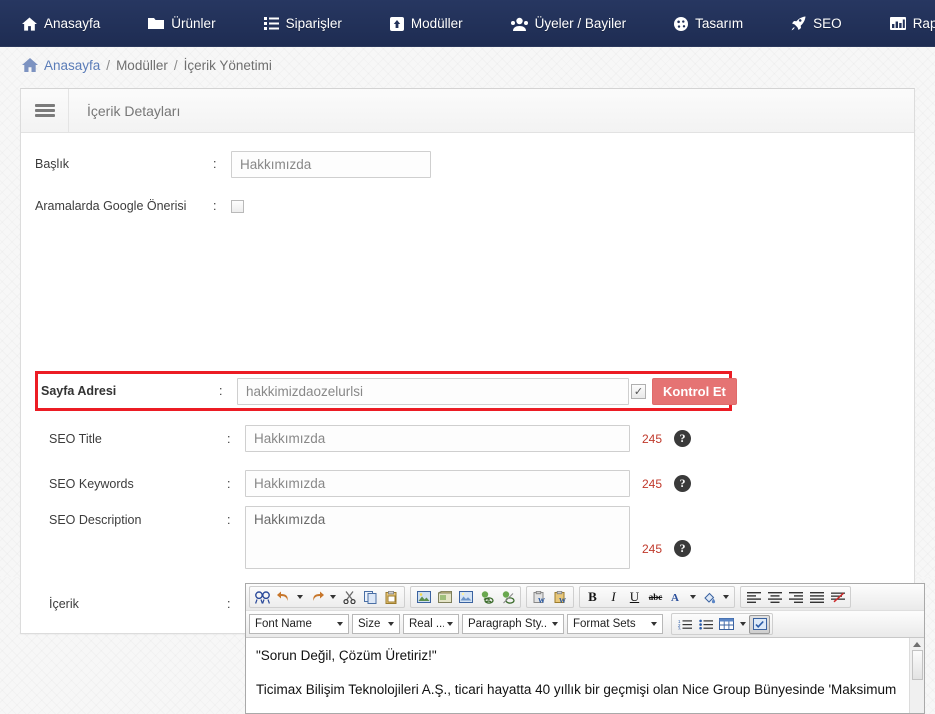 The image size is (935, 714). I want to click on highlight-color-caret, so click(726, 597).